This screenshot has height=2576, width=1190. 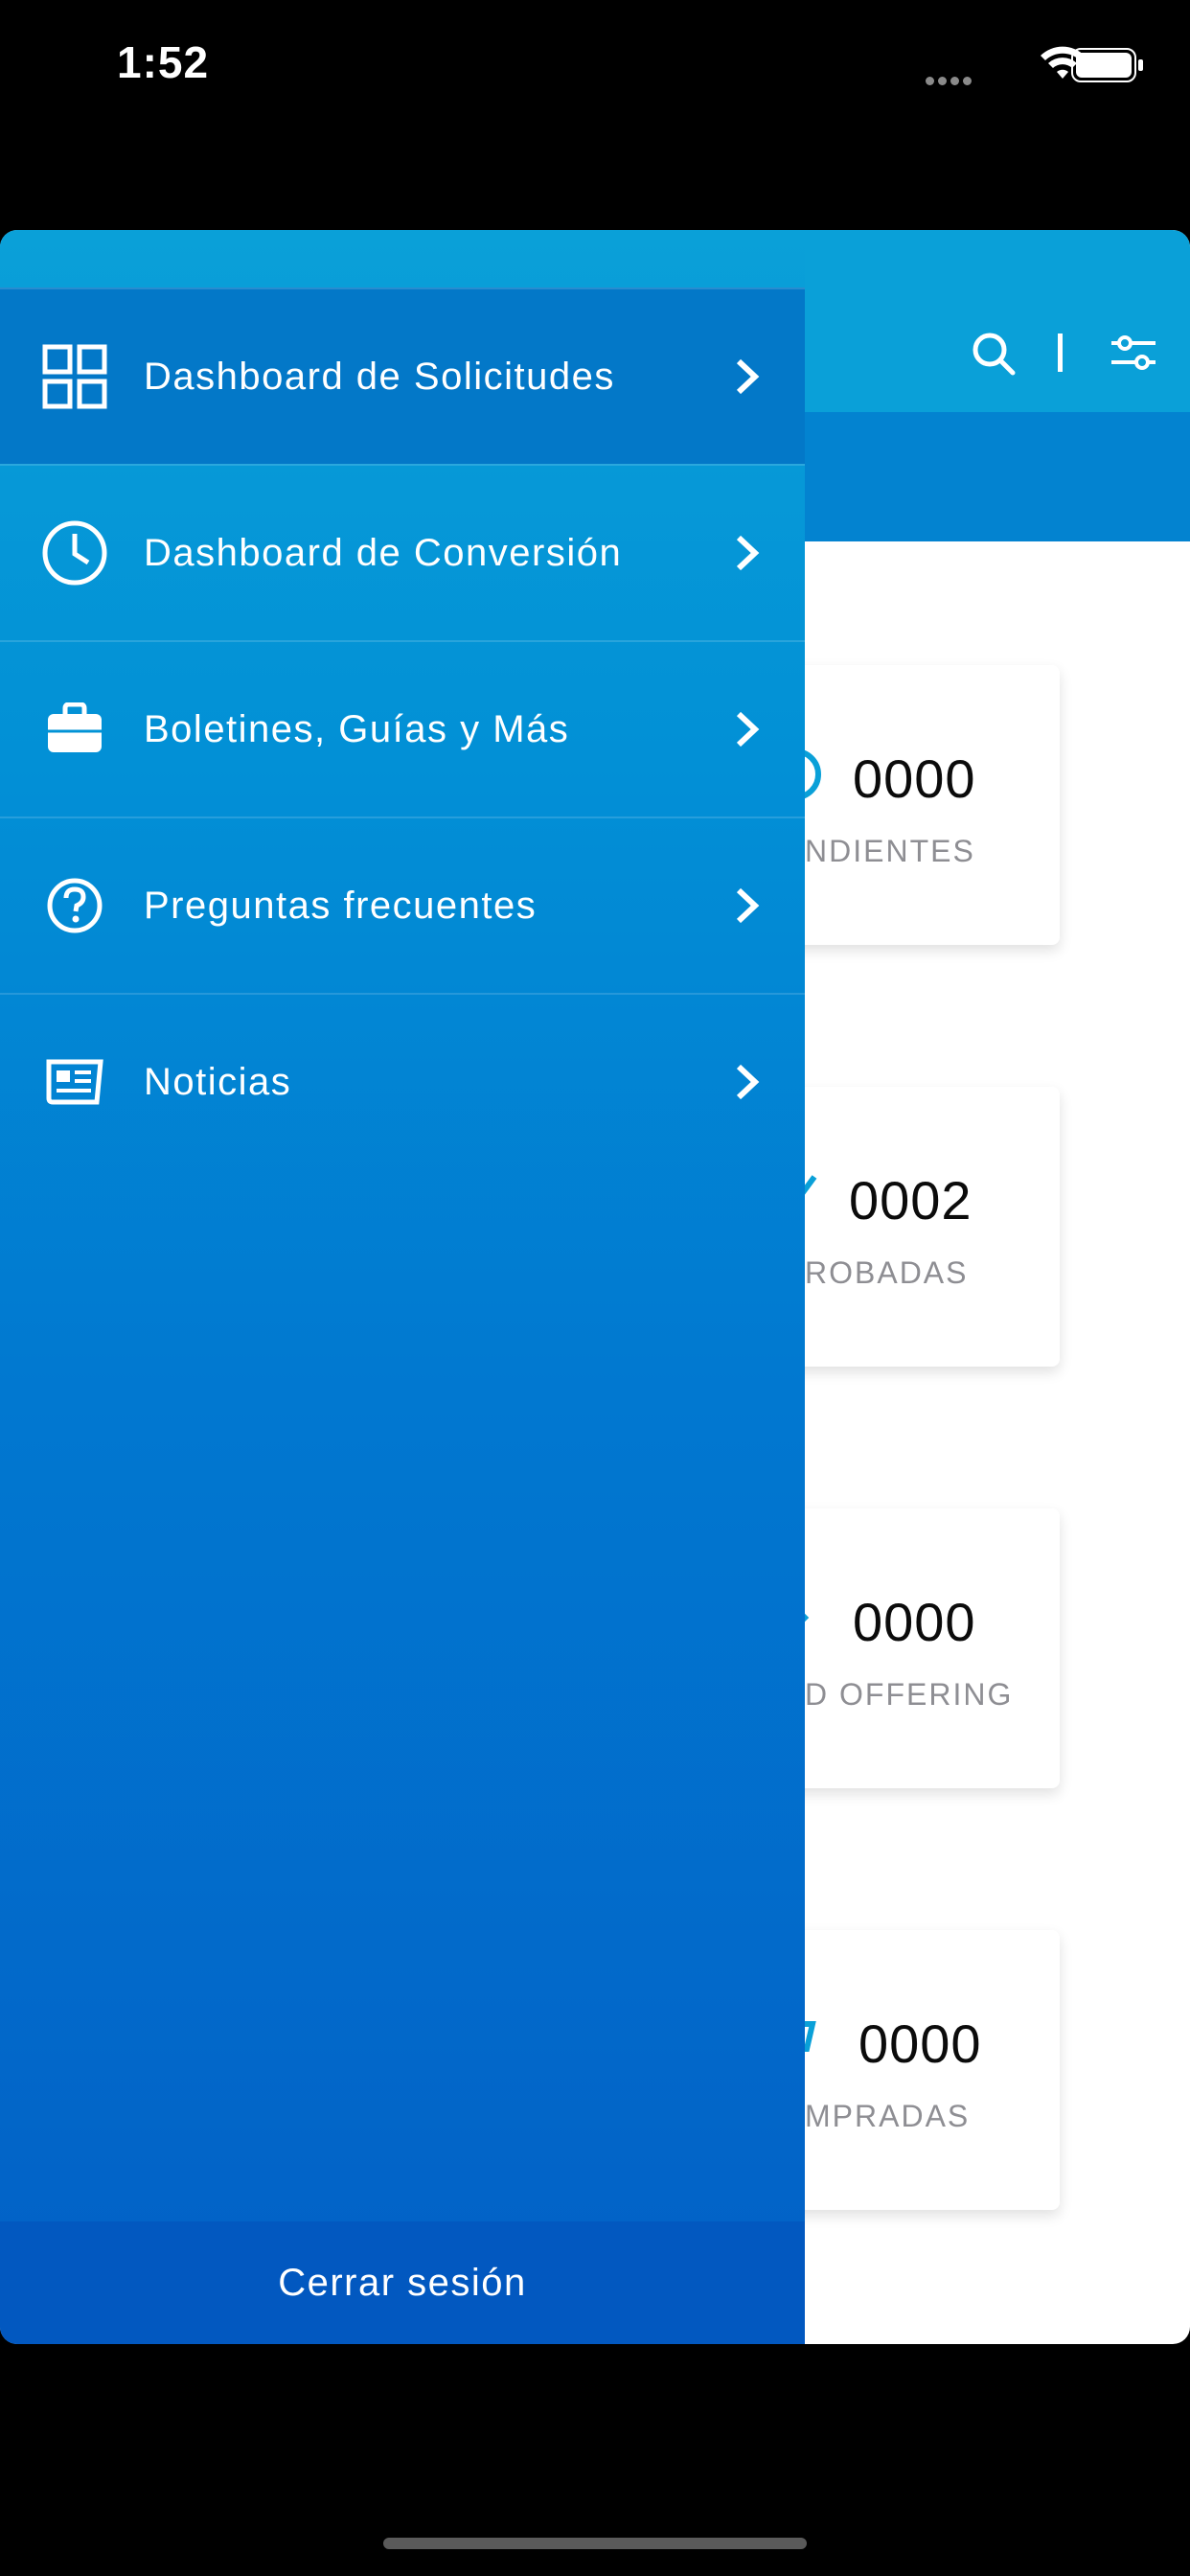 I want to click on grid-icon, so click(x=74, y=376).